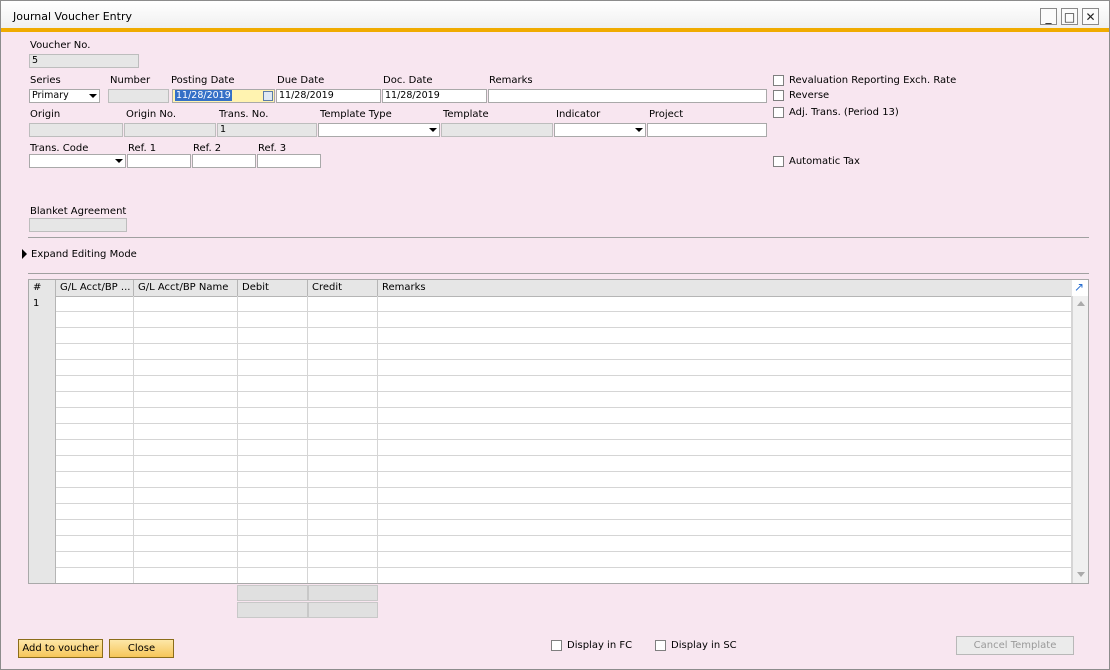 This screenshot has width=1110, height=670. I want to click on scroll-up-icon, so click(1081, 303).